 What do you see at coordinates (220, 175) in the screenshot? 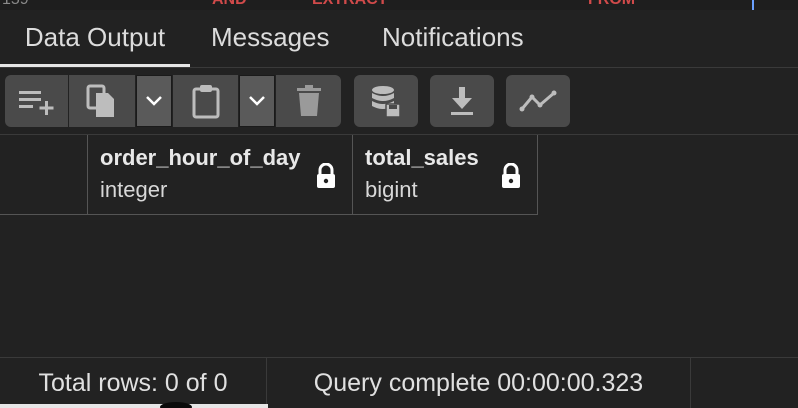
I see `column-header-order-hour-of-day: order_hour_of_day integer` at bounding box center [220, 175].